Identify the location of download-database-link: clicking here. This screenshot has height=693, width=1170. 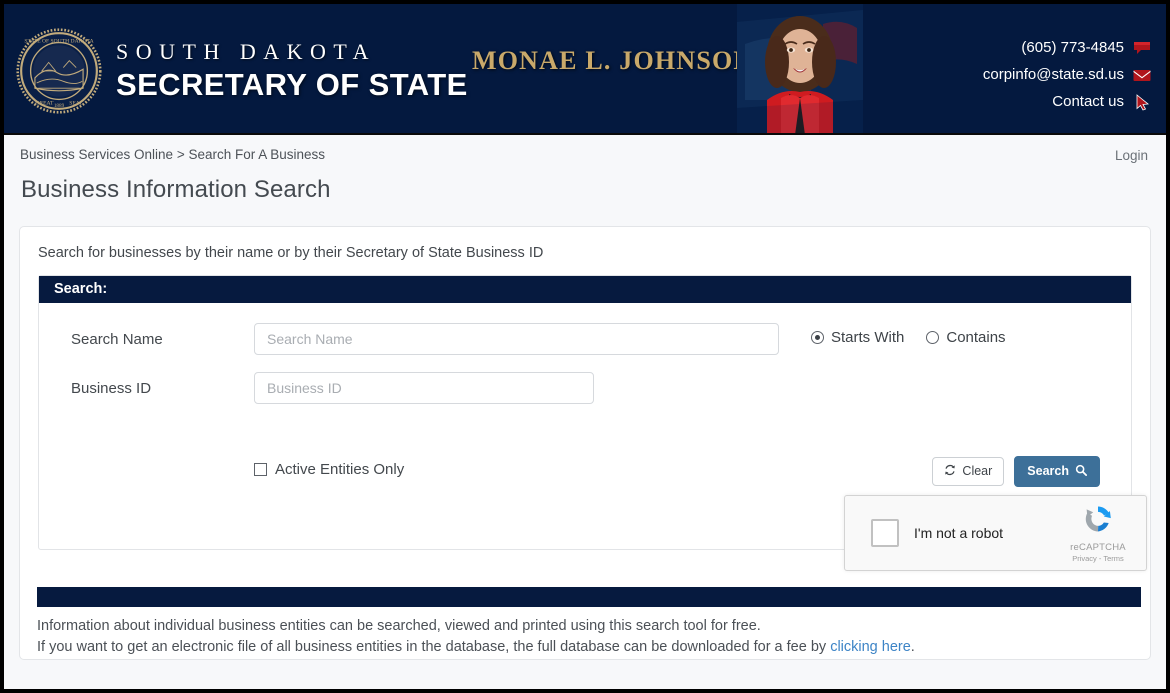
(870, 647).